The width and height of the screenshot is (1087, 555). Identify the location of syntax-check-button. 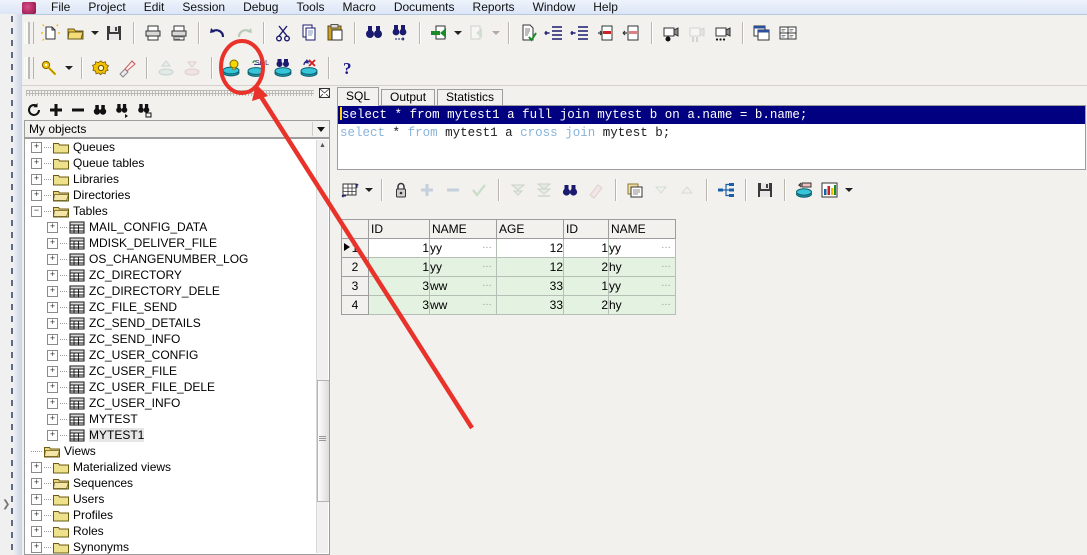
(528, 33).